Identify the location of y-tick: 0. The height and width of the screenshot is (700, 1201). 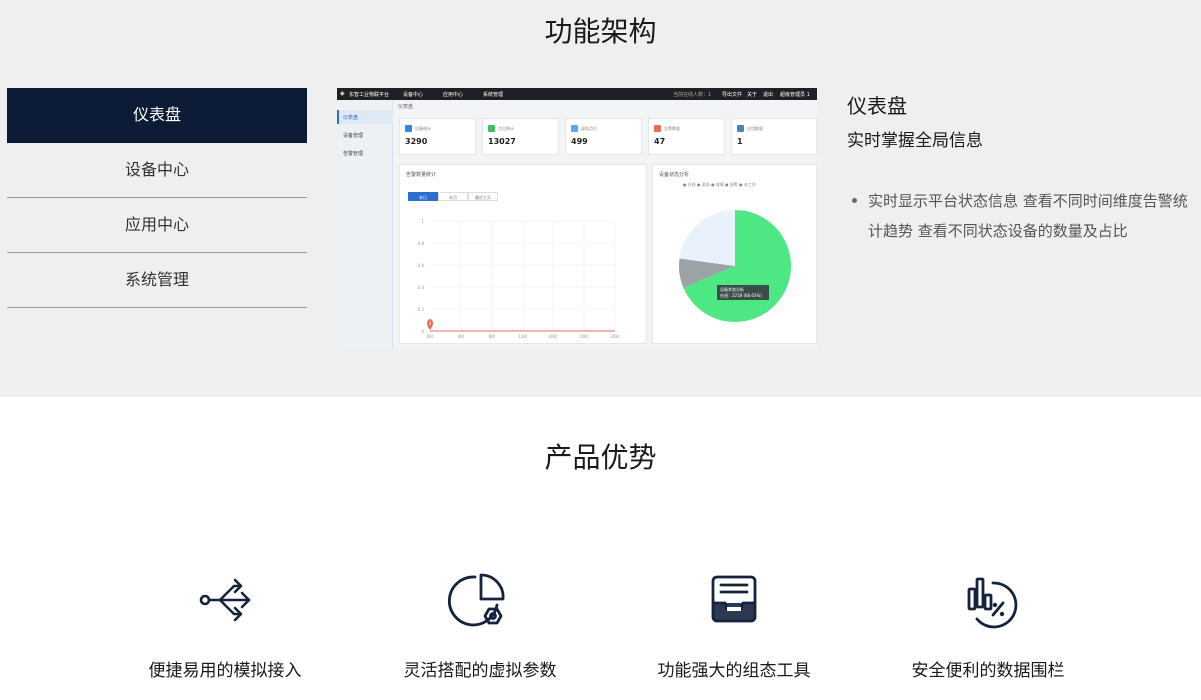
(422, 331).